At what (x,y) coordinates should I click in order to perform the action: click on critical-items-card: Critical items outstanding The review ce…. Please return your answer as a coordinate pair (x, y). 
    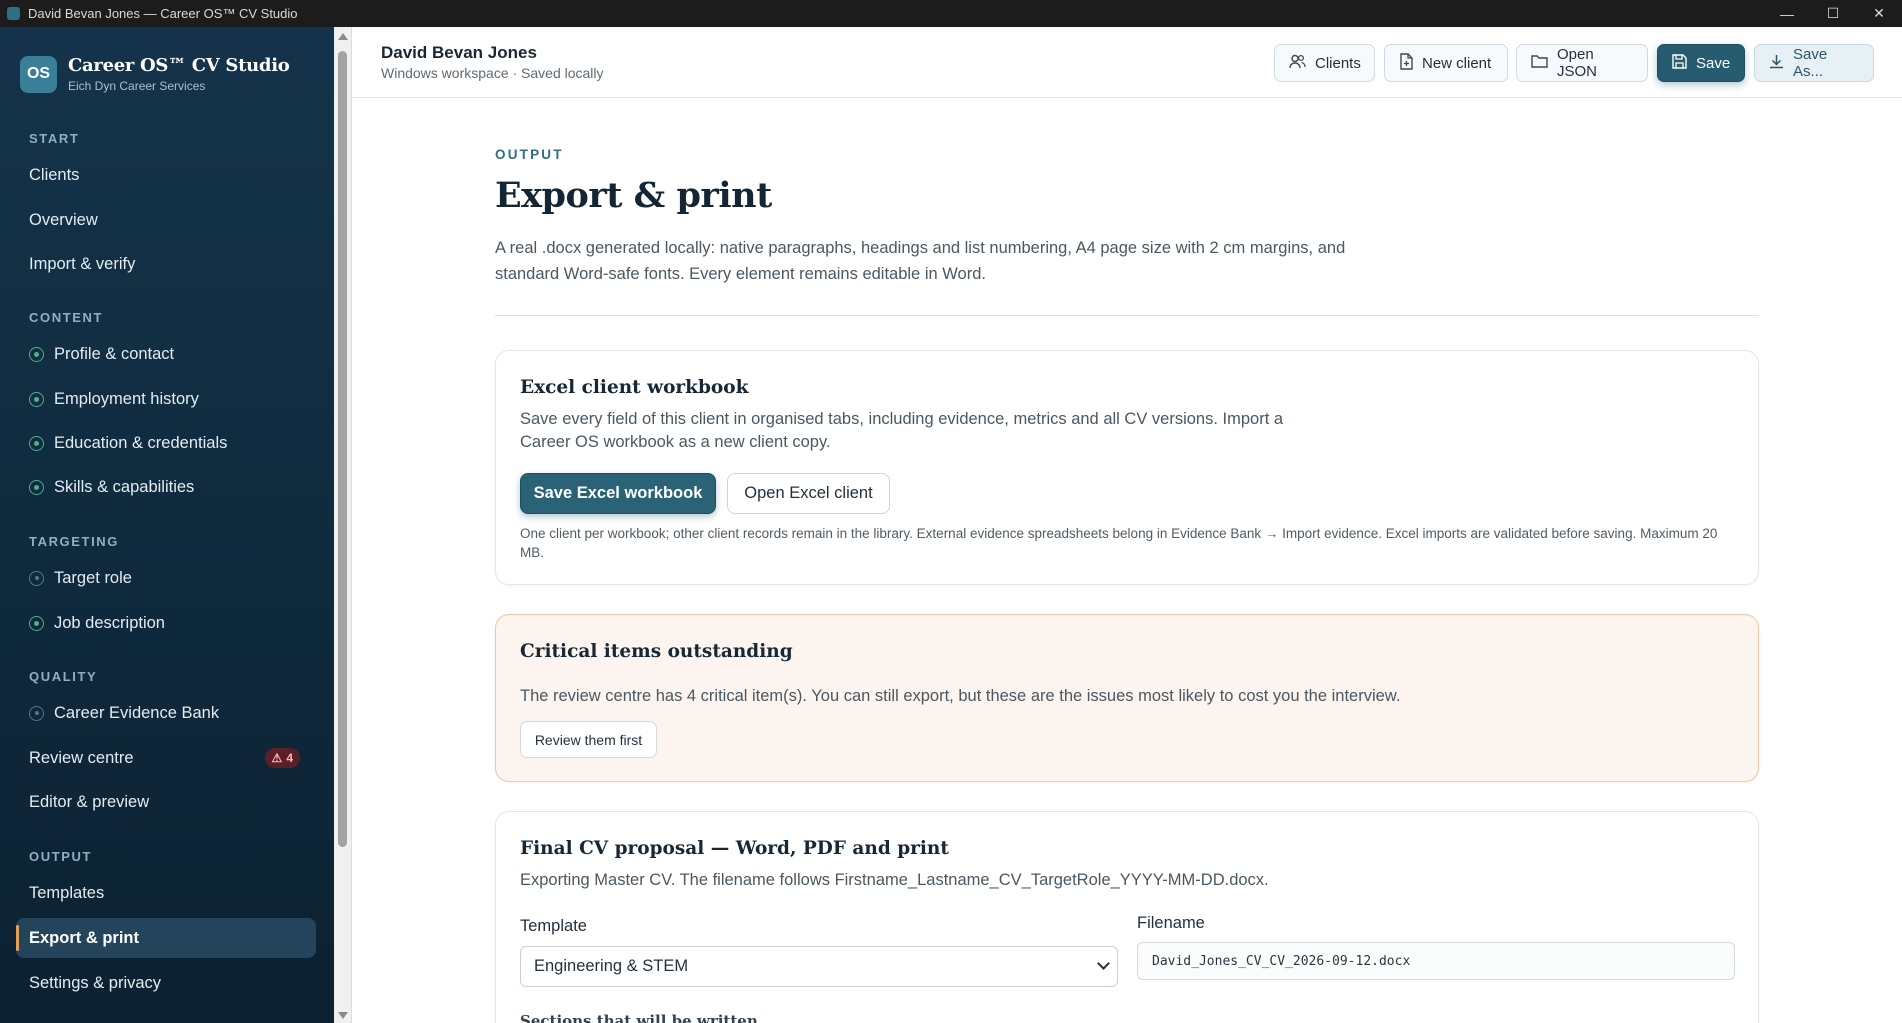
    Looking at the image, I should click on (1127, 698).